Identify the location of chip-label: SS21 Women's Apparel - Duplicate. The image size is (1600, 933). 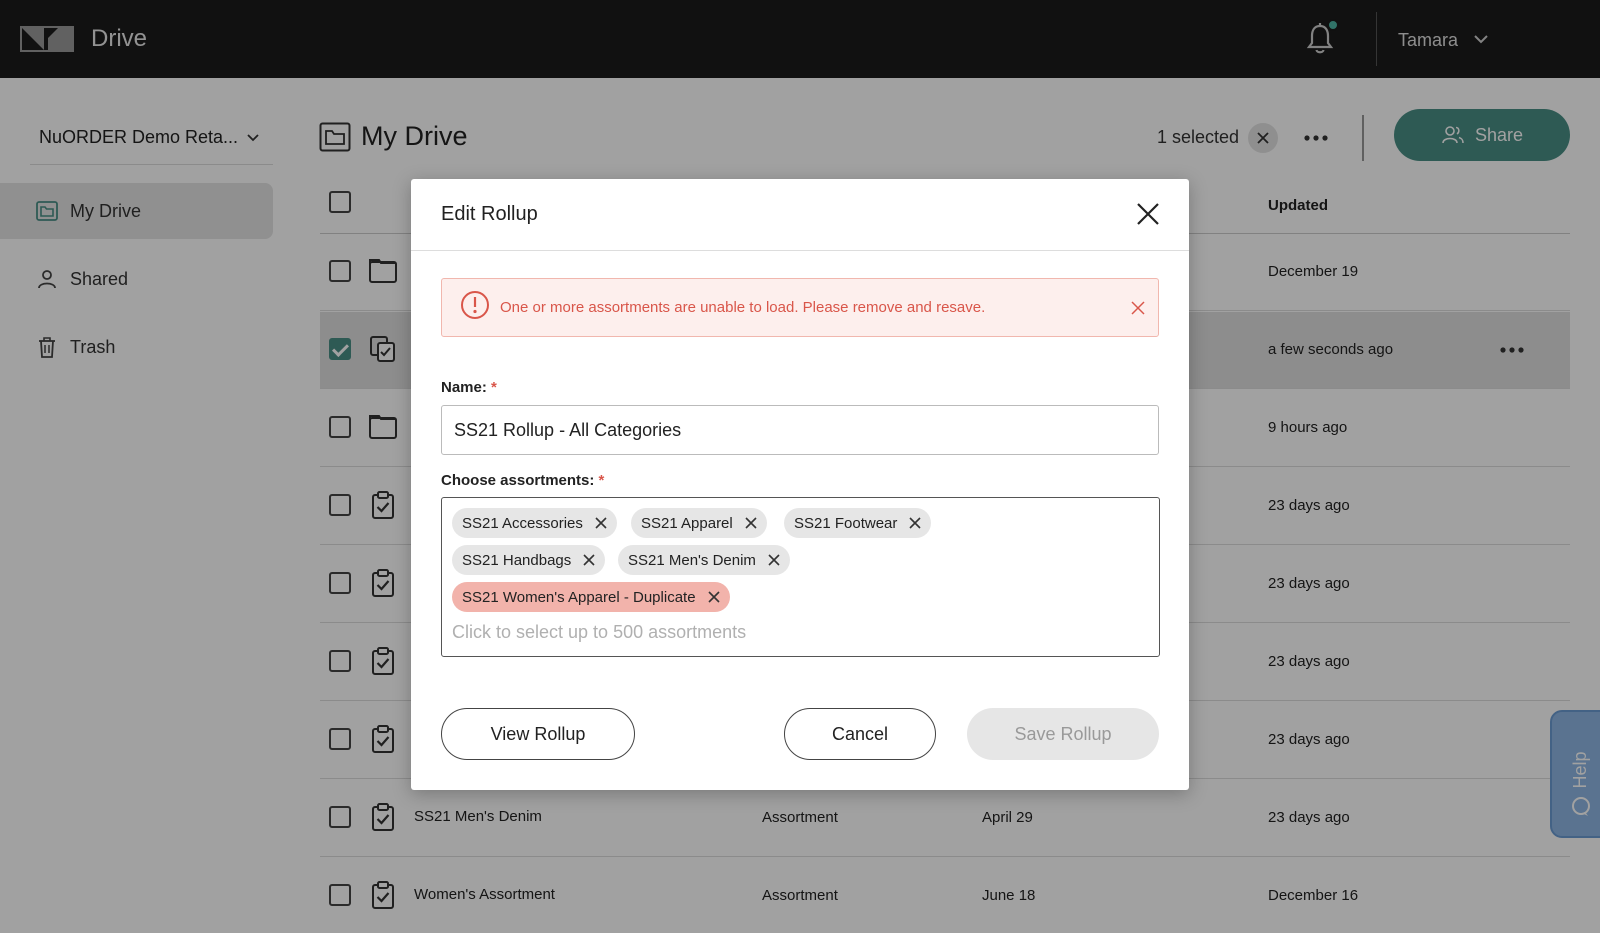
(579, 597).